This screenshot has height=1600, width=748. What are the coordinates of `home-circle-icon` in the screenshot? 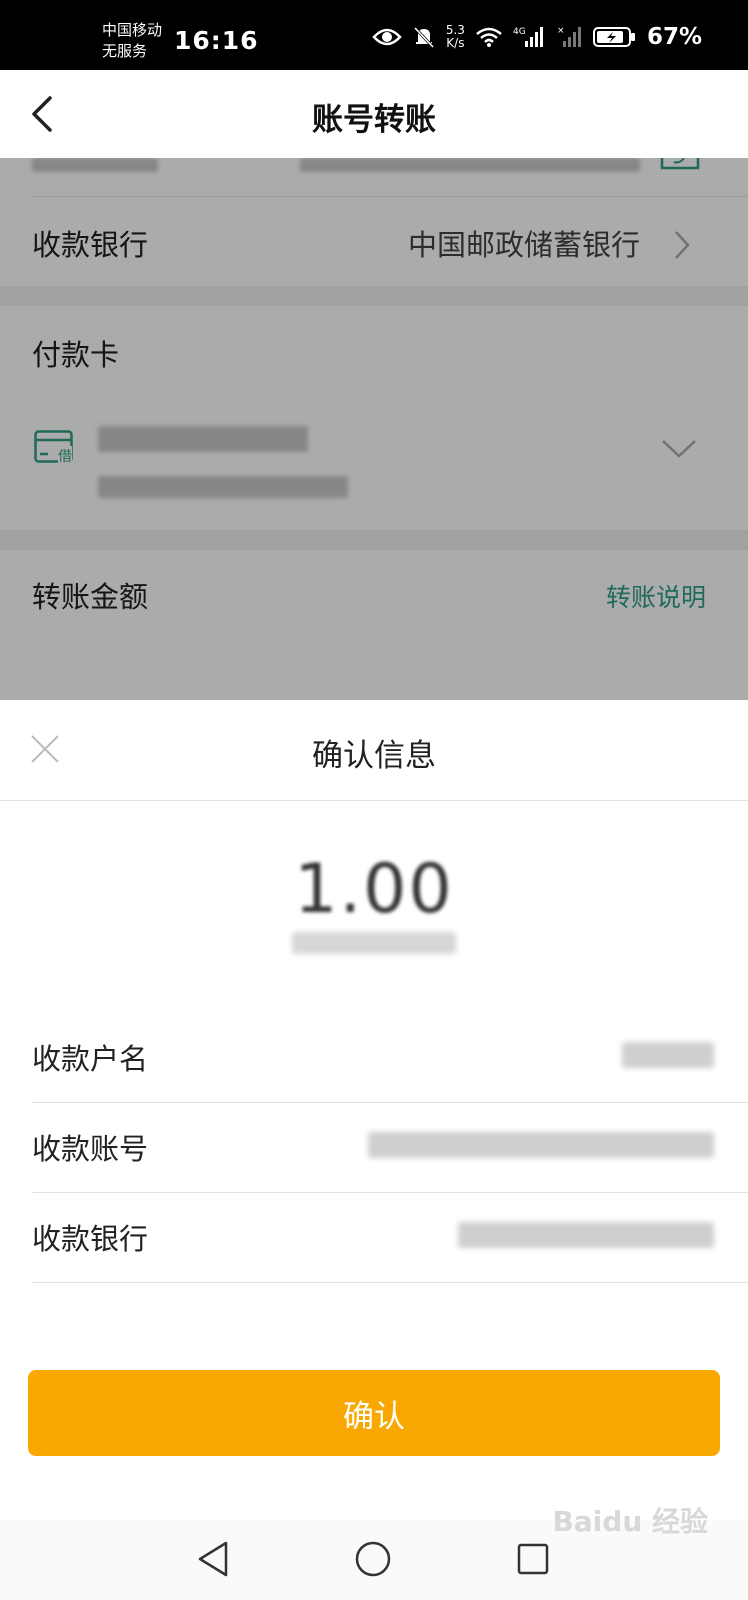 It's located at (373, 1559).